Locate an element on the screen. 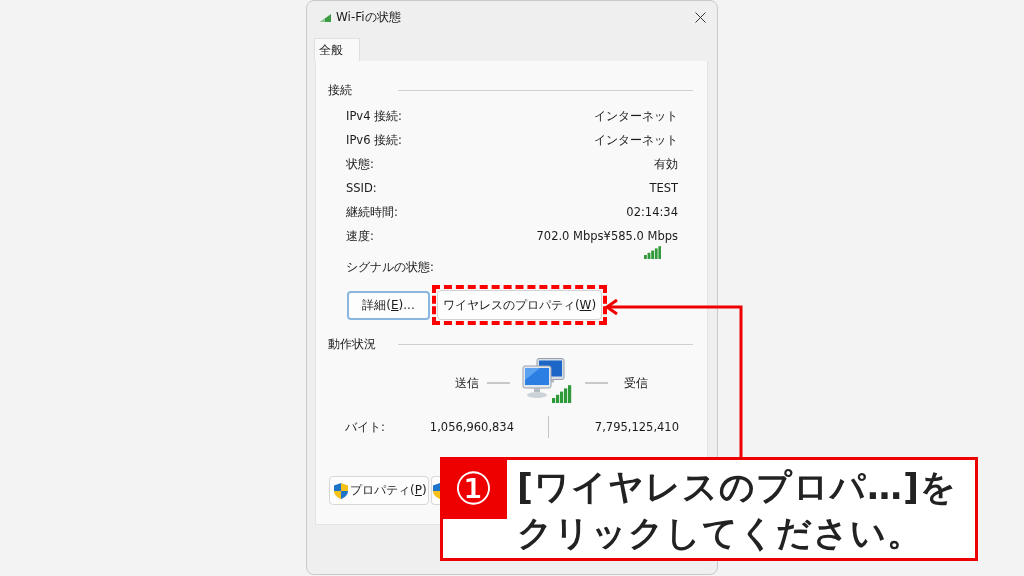  field-value: 有効 is located at coordinates (666, 164).